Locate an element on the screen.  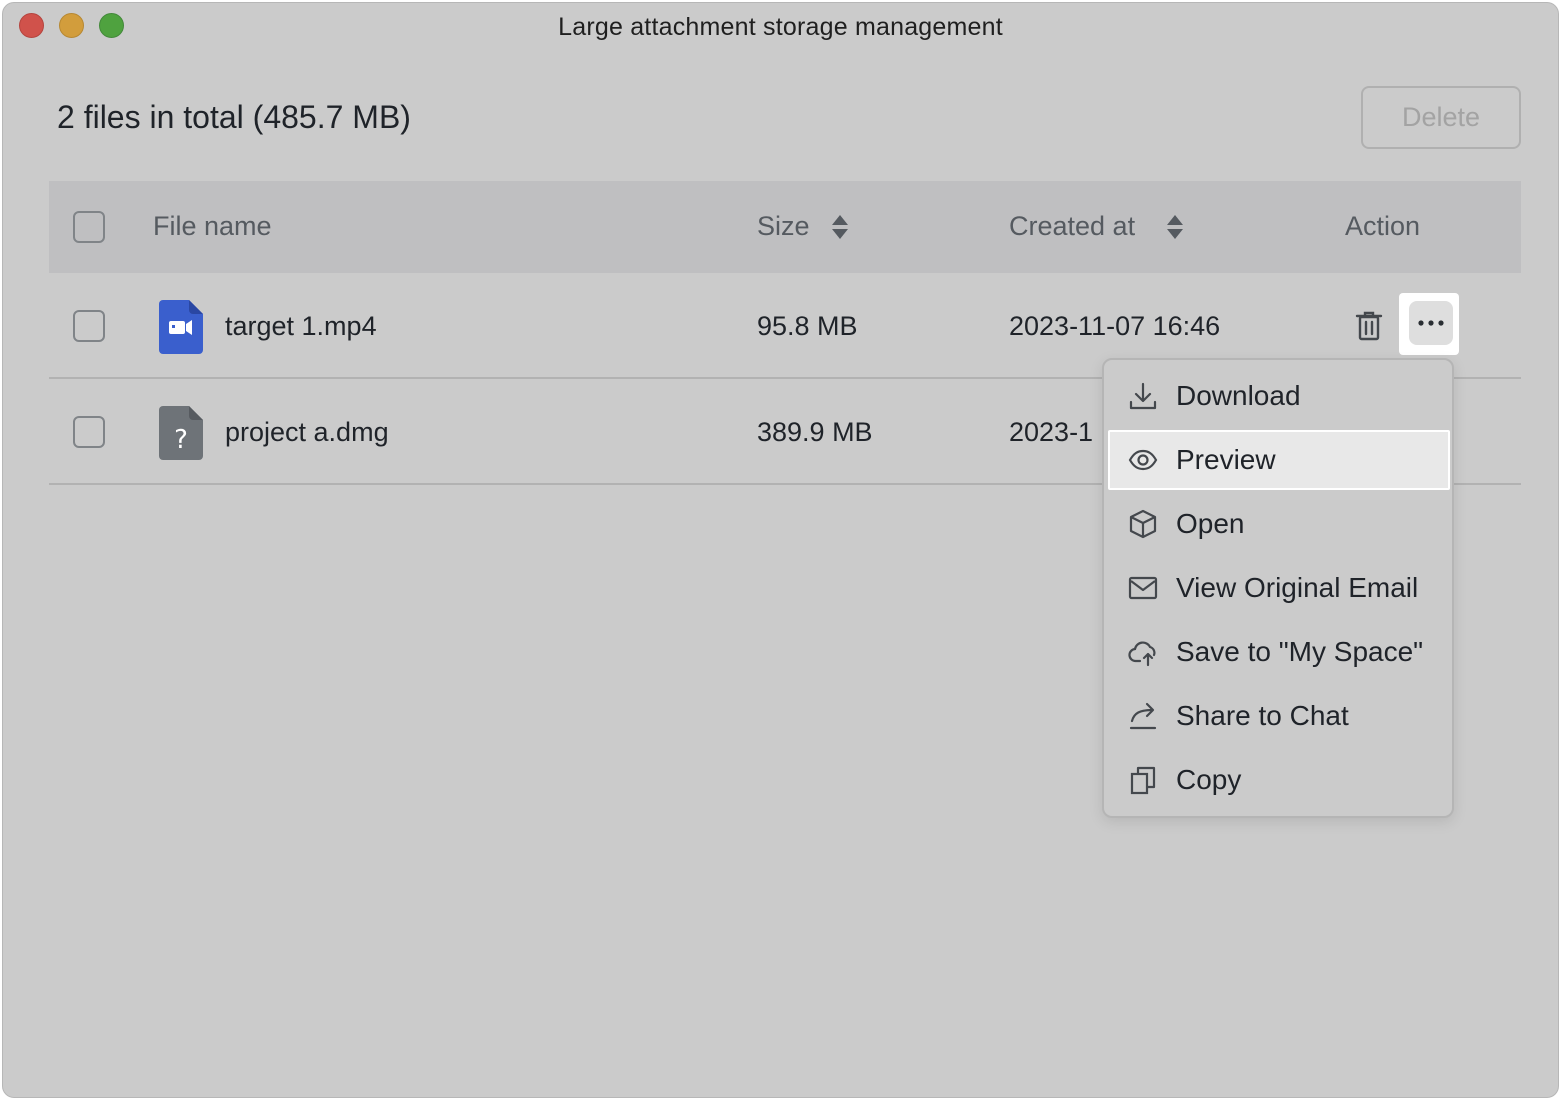
video-file-icon is located at coordinates (181, 327).